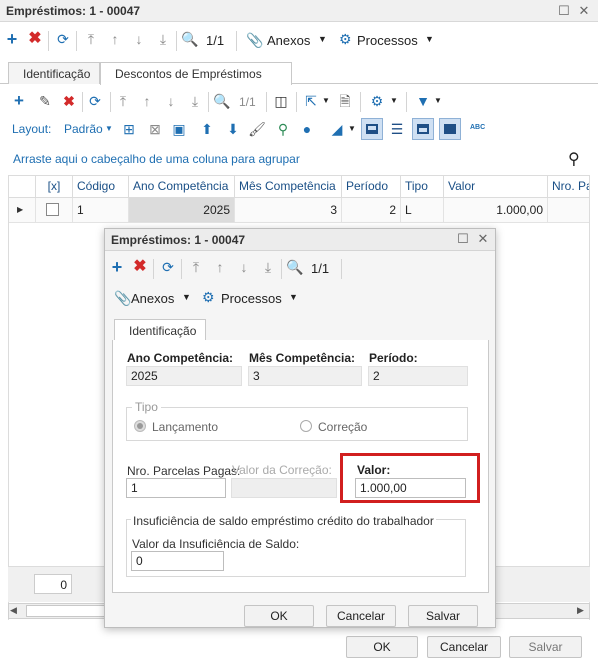  I want to click on insuficiencia-input: 0, so click(177, 561).